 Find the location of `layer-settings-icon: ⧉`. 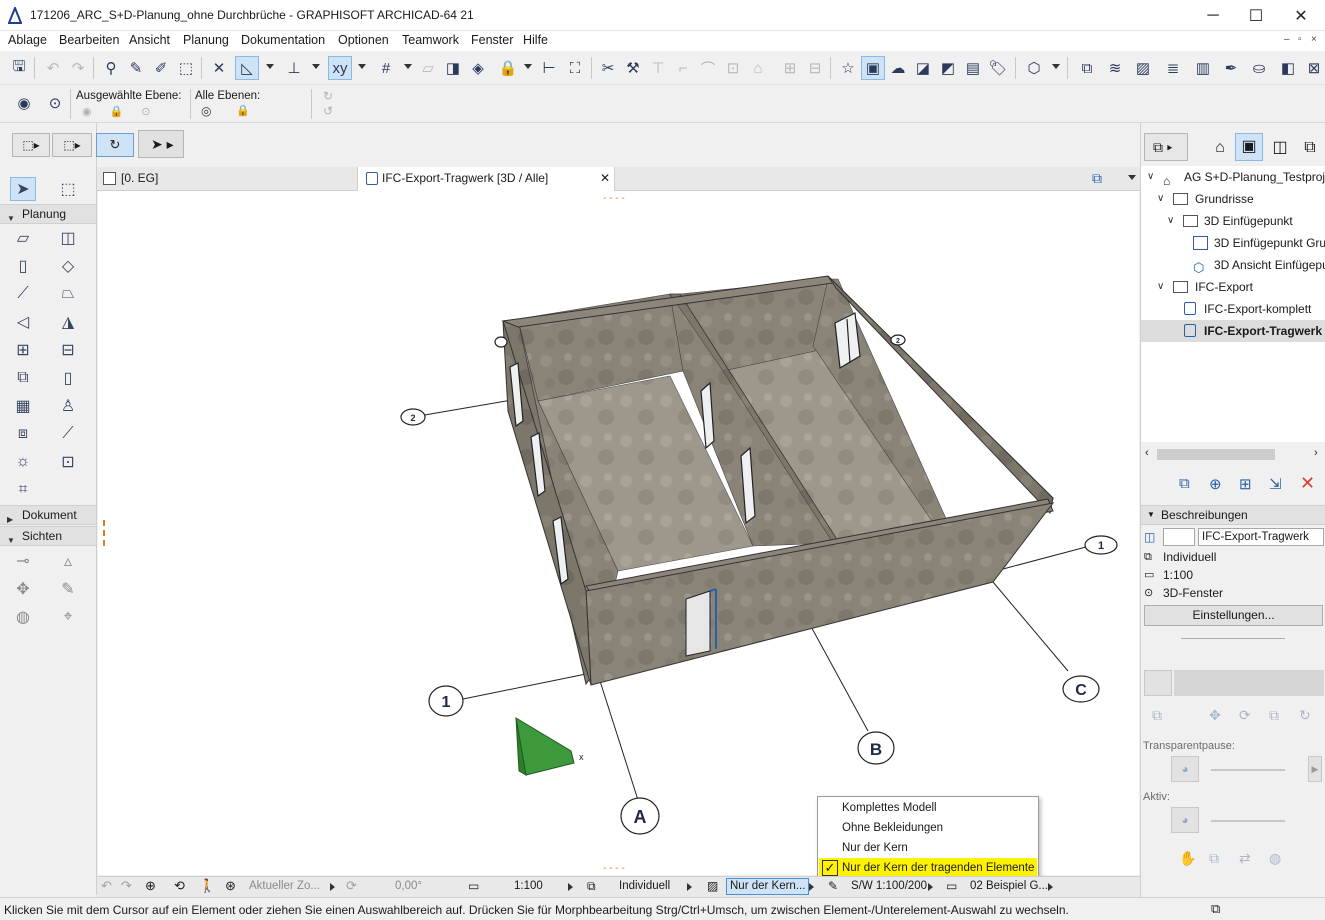

layer-settings-icon: ⧉ is located at coordinates (1087, 68).